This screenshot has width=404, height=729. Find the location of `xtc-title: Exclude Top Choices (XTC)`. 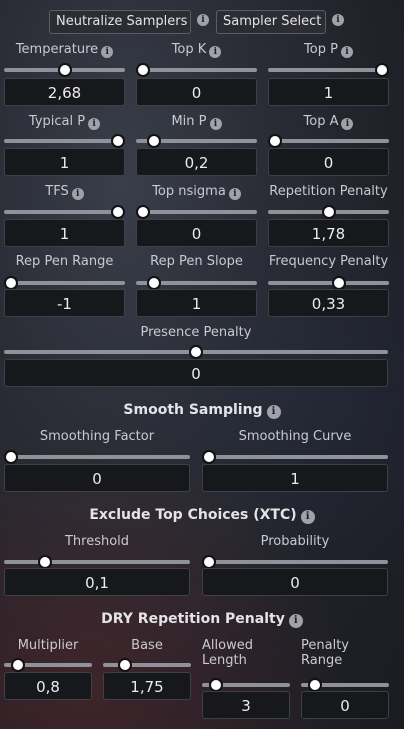

xtc-title: Exclude Top Choices (XTC) is located at coordinates (193, 515).